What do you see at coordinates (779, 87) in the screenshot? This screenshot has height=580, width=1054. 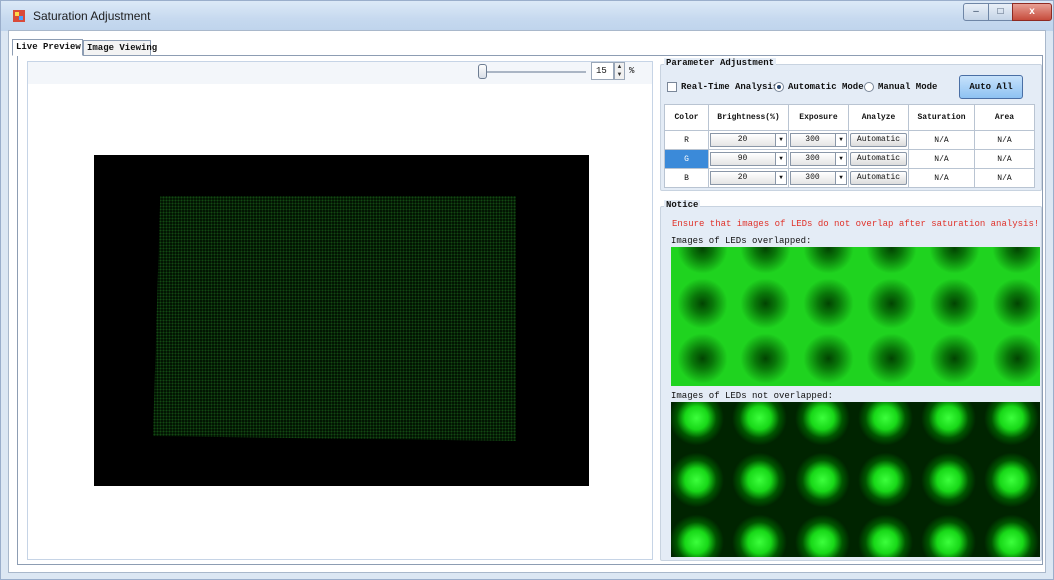 I see `automatic-mode-radio` at bounding box center [779, 87].